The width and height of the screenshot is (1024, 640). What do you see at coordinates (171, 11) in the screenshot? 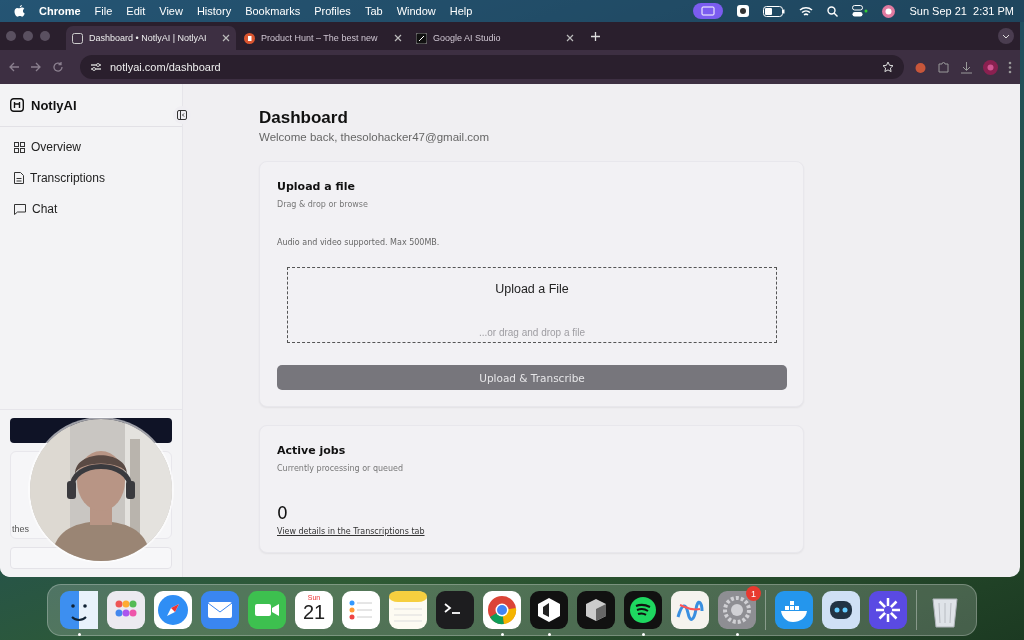
I see `menu-item: View` at bounding box center [171, 11].